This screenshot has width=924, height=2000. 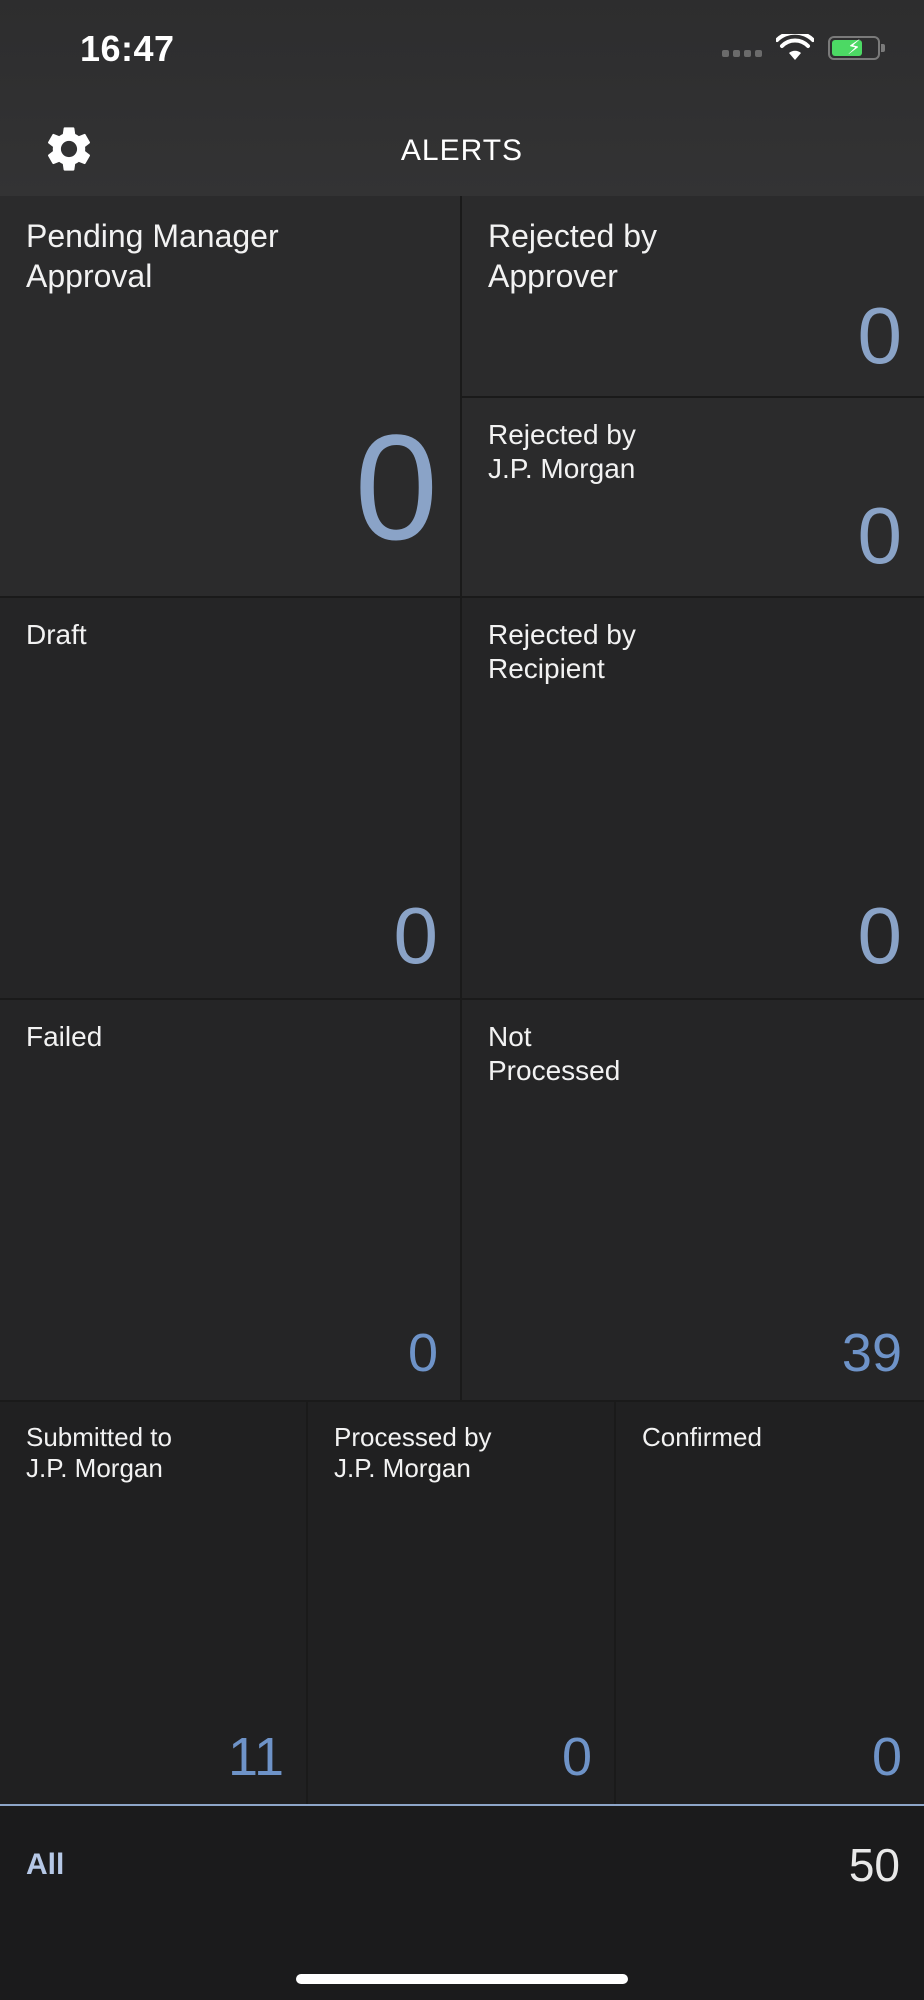 What do you see at coordinates (554, 1053) in the screenshot?
I see `tile-label: Not Processed` at bounding box center [554, 1053].